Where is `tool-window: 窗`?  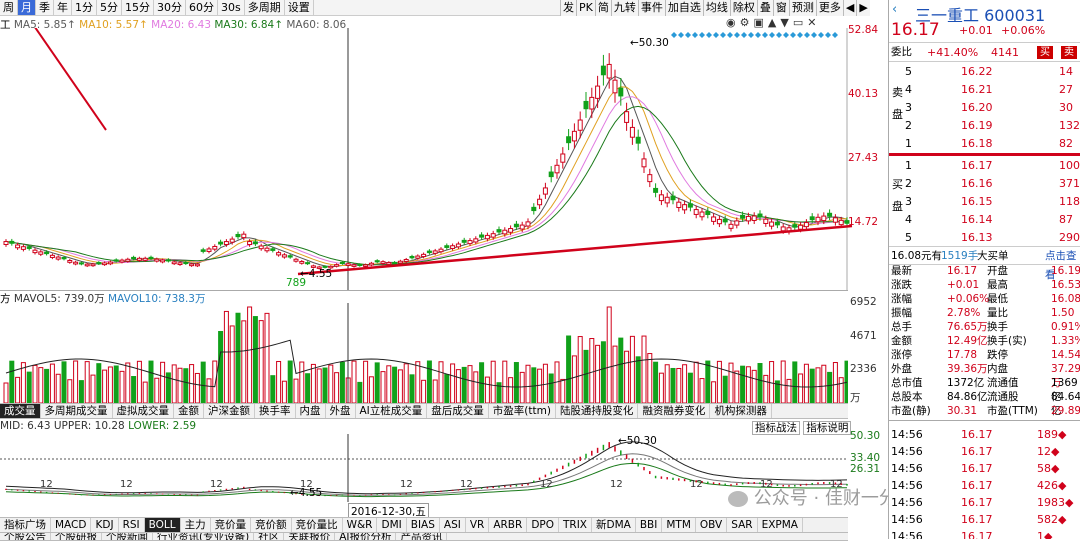 tool-window: 窗 is located at coordinates (780, 8).